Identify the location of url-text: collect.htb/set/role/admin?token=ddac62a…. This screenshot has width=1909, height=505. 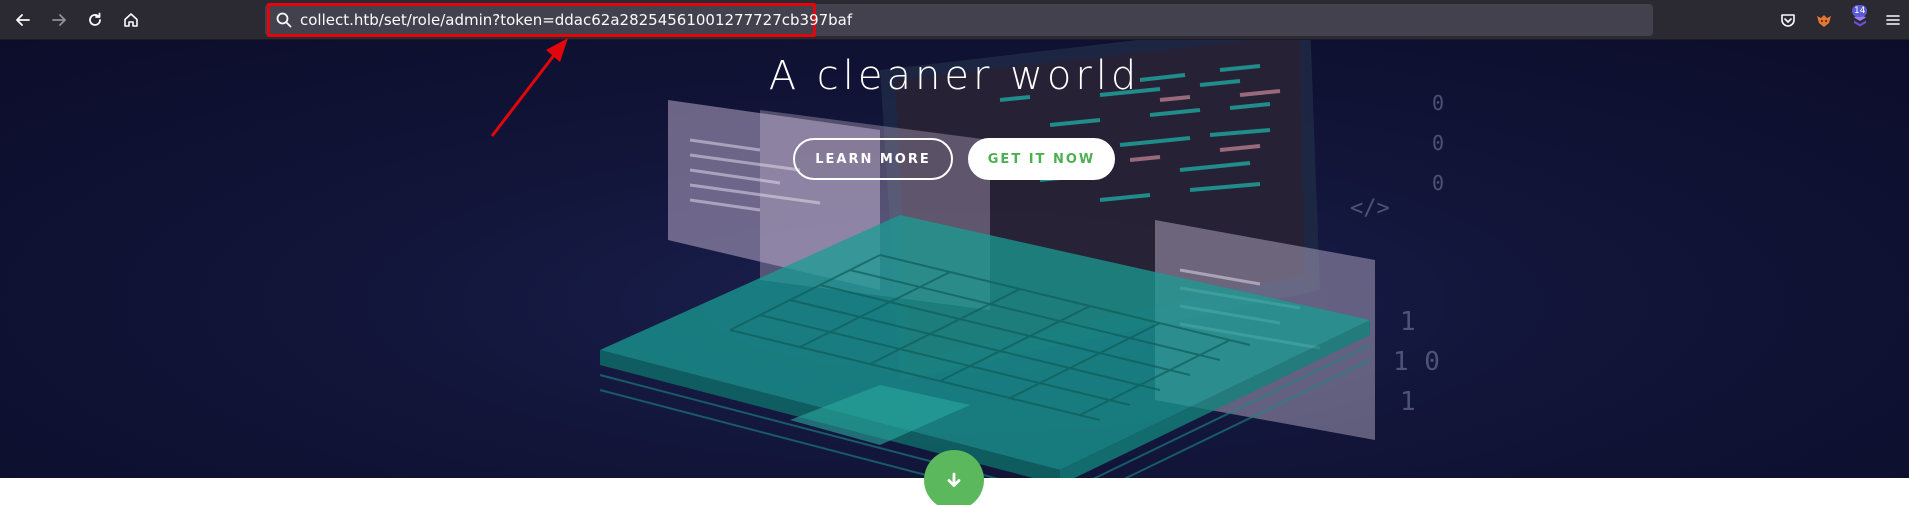
(576, 20).